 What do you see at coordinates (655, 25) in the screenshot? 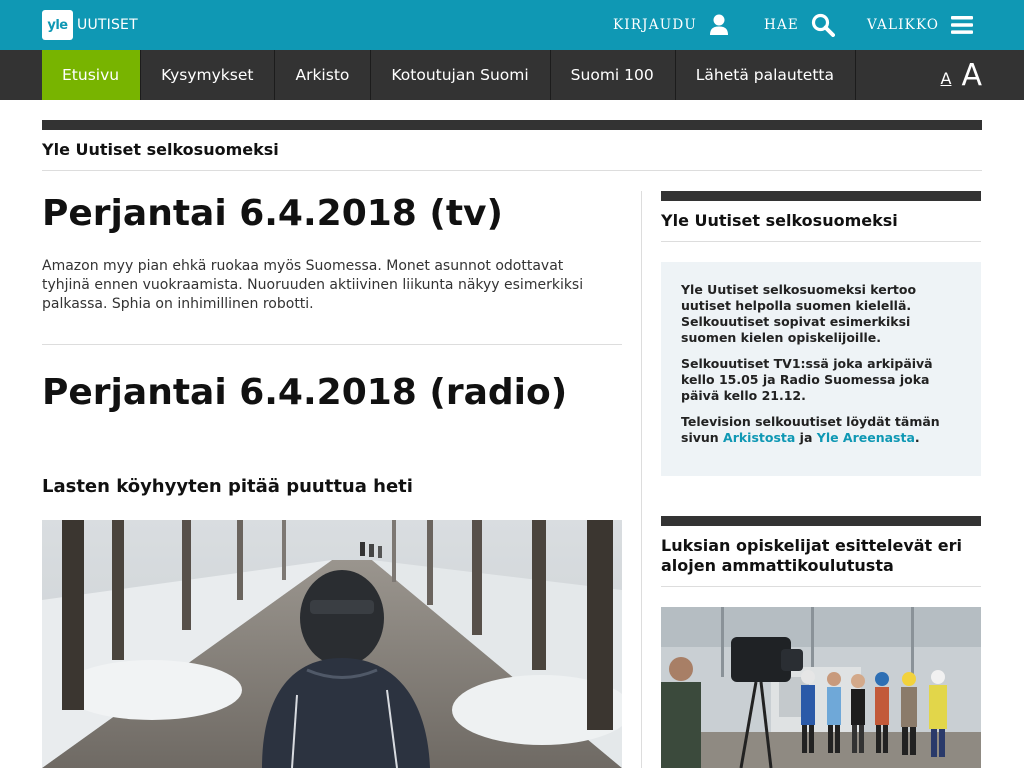
I see `login-label: KIRJAUDU` at bounding box center [655, 25].